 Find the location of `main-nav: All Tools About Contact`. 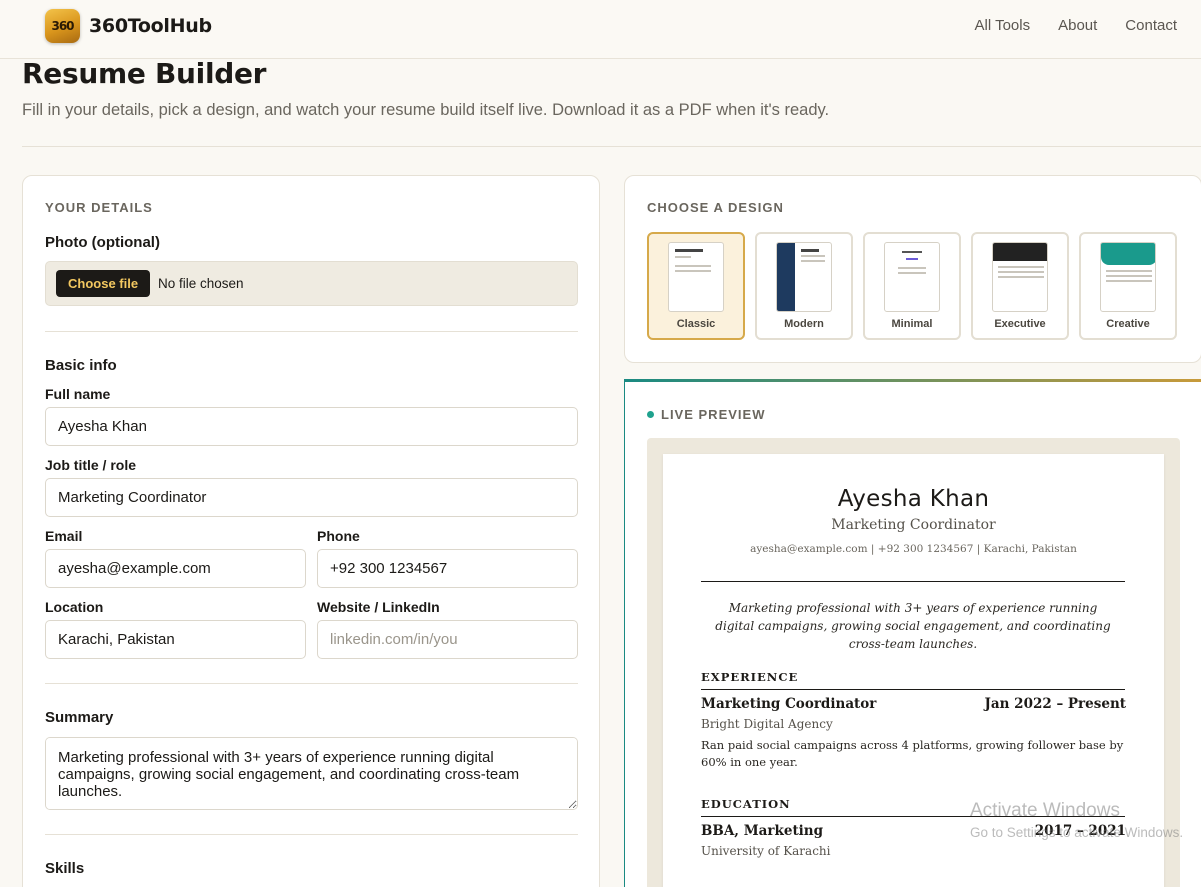

main-nav: All Tools About Contact is located at coordinates (1076, 25).